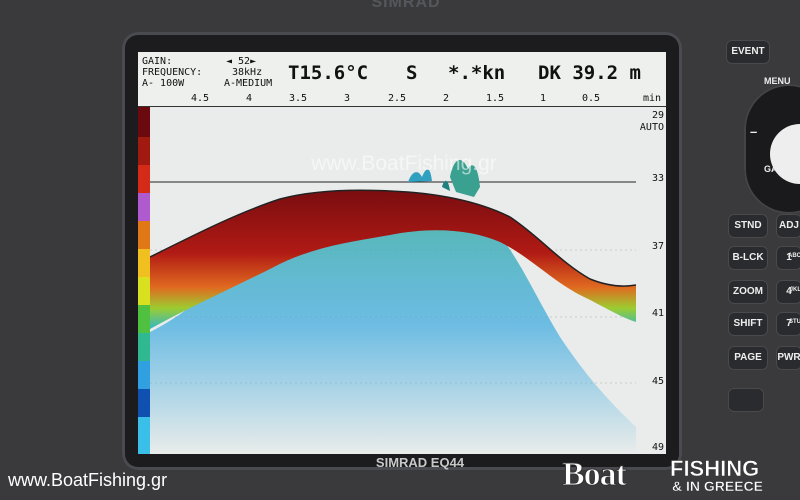  What do you see at coordinates (397, 98) in the screenshot?
I see `scale-label: 2.5` at bounding box center [397, 98].